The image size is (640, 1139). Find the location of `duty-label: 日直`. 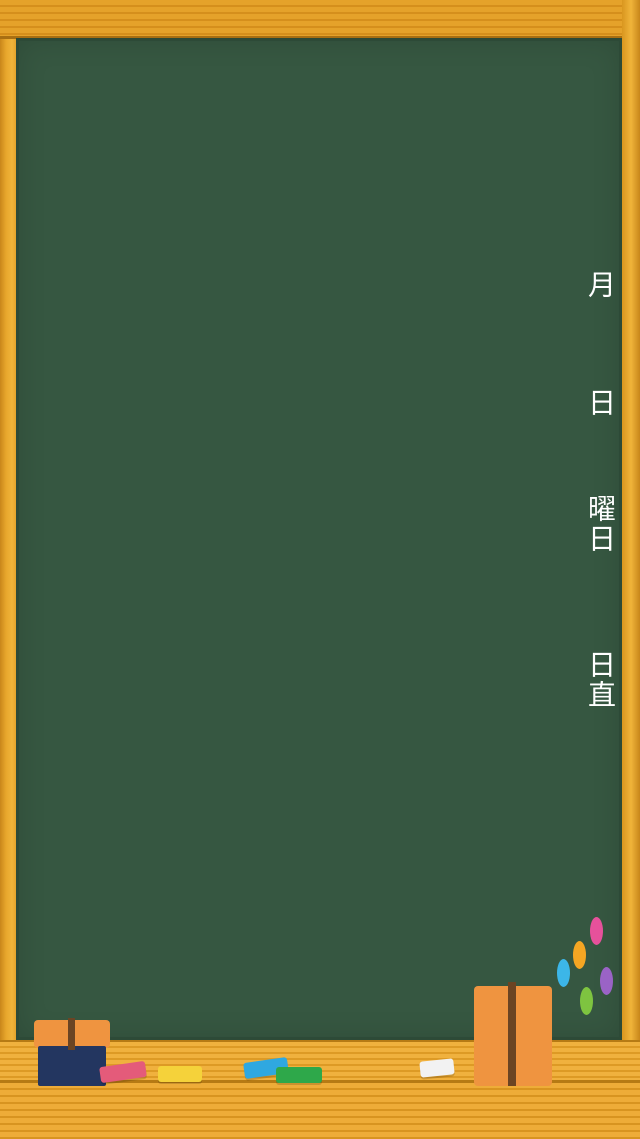

duty-label: 日直 is located at coordinates (600, 680).